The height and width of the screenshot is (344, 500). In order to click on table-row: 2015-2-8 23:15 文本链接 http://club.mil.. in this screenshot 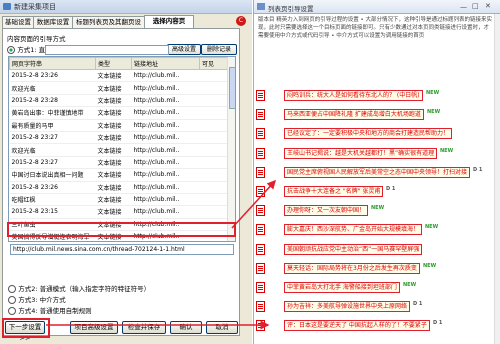, I will do `click(118, 212)`.